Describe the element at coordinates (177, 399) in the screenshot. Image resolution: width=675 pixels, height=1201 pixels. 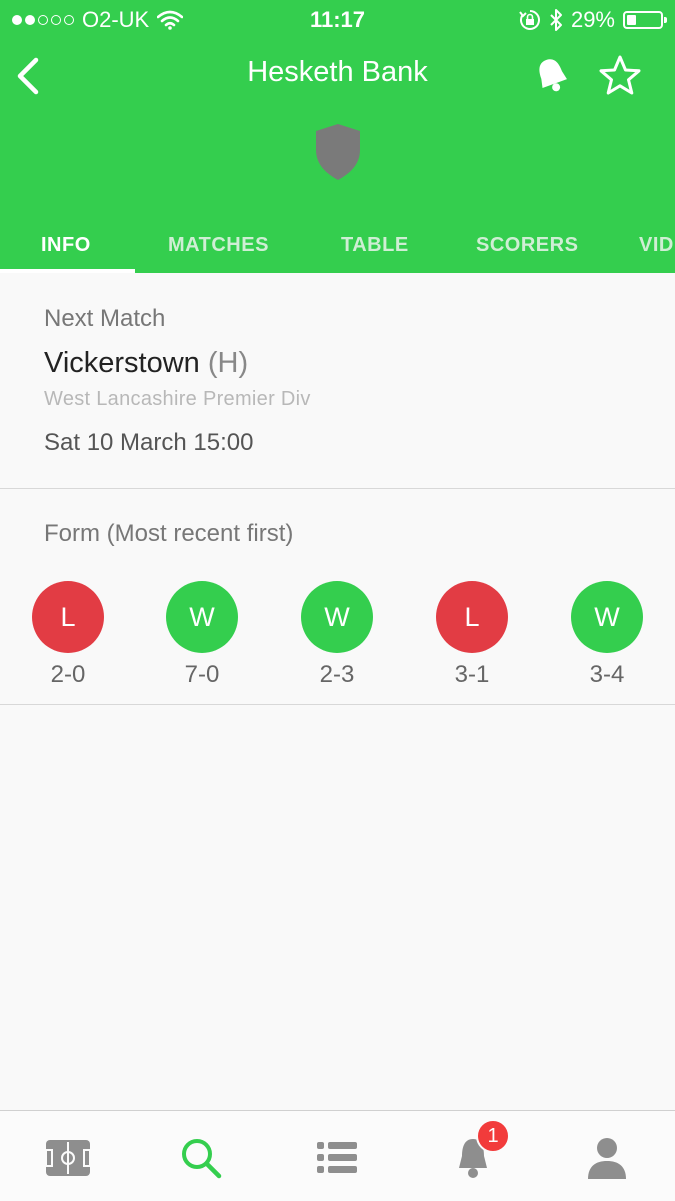
I see `next-match-competition: West Lancashire Premier Div` at that location.